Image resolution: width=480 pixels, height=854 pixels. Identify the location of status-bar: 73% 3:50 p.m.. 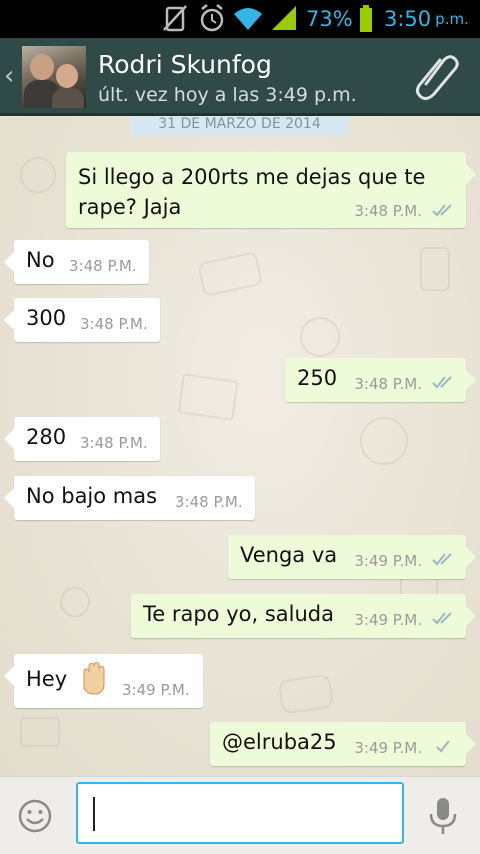
(240, 19).